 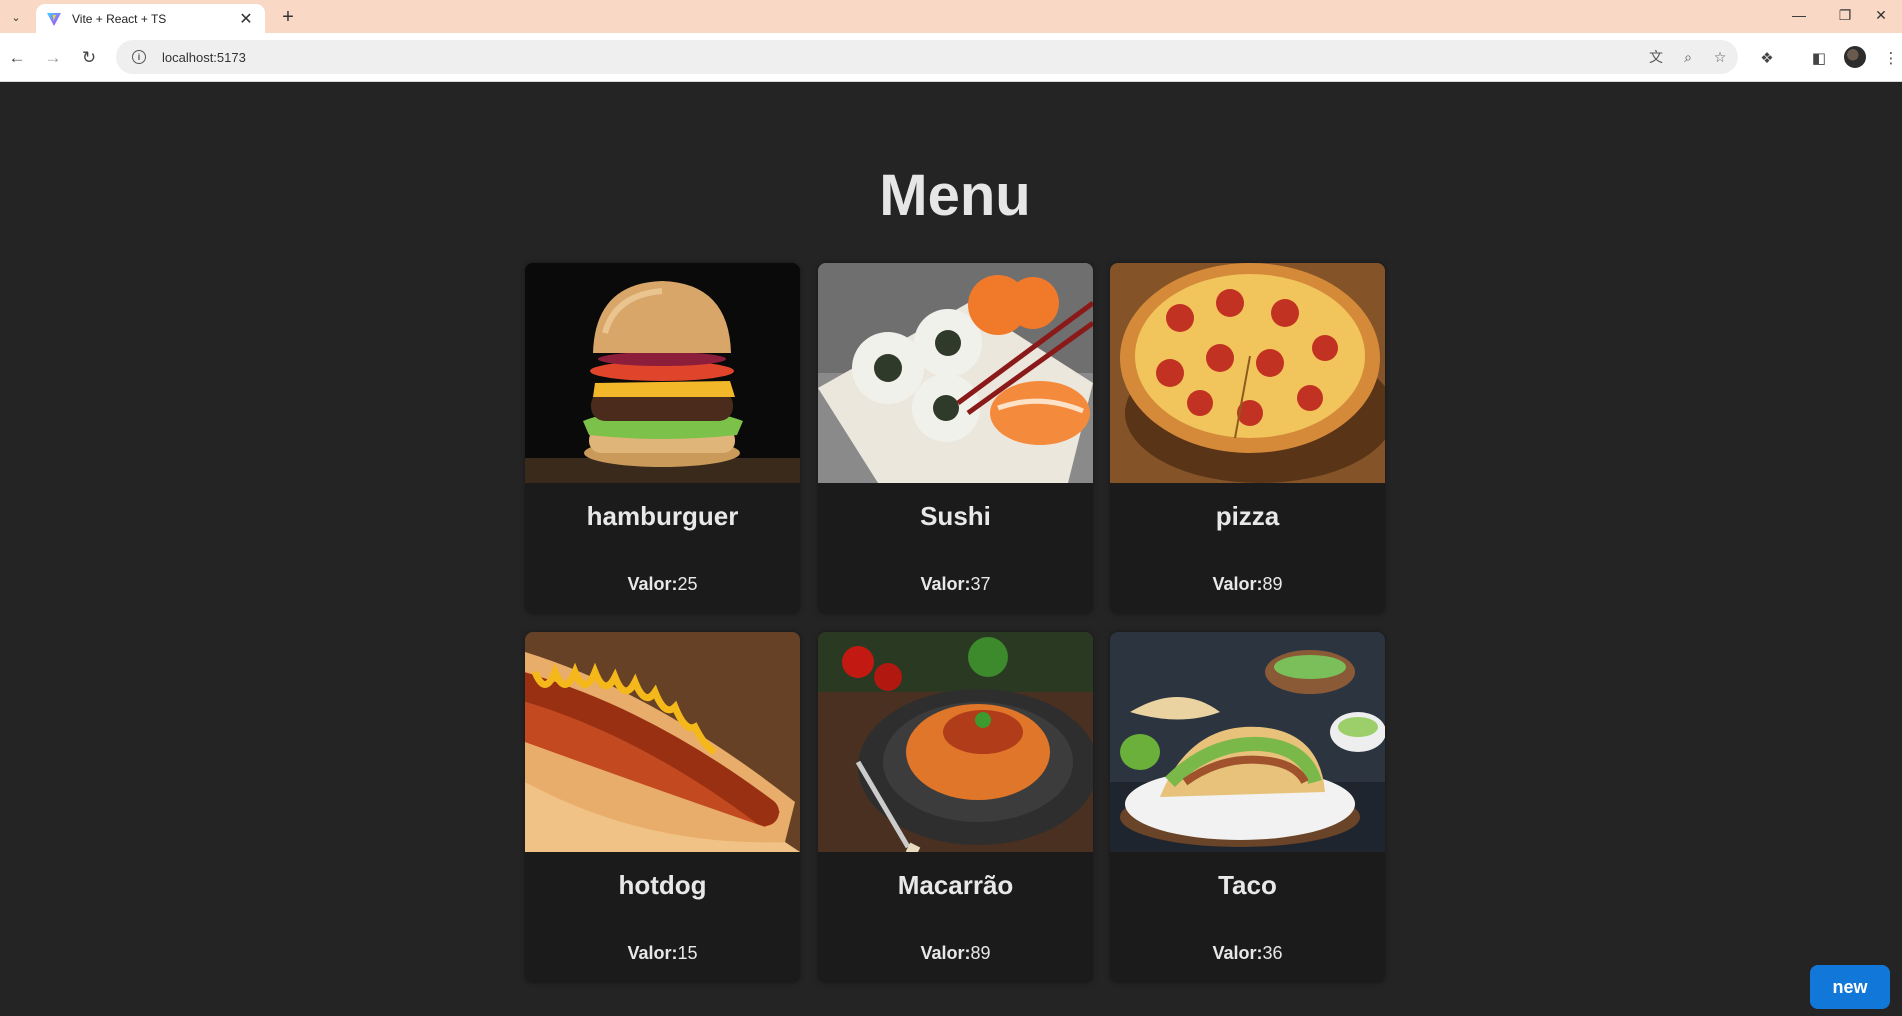 I want to click on tab-strip: ⌄ Vite + React + TS ✕ + — ❐ ✕, so click(x=951, y=16).